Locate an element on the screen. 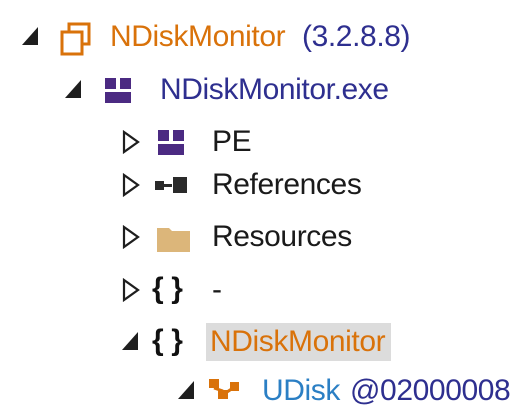 The image size is (510, 418). tree-row-assembly: NDiskMonitor (3.2.8.8) is located at coordinates (255, 38).